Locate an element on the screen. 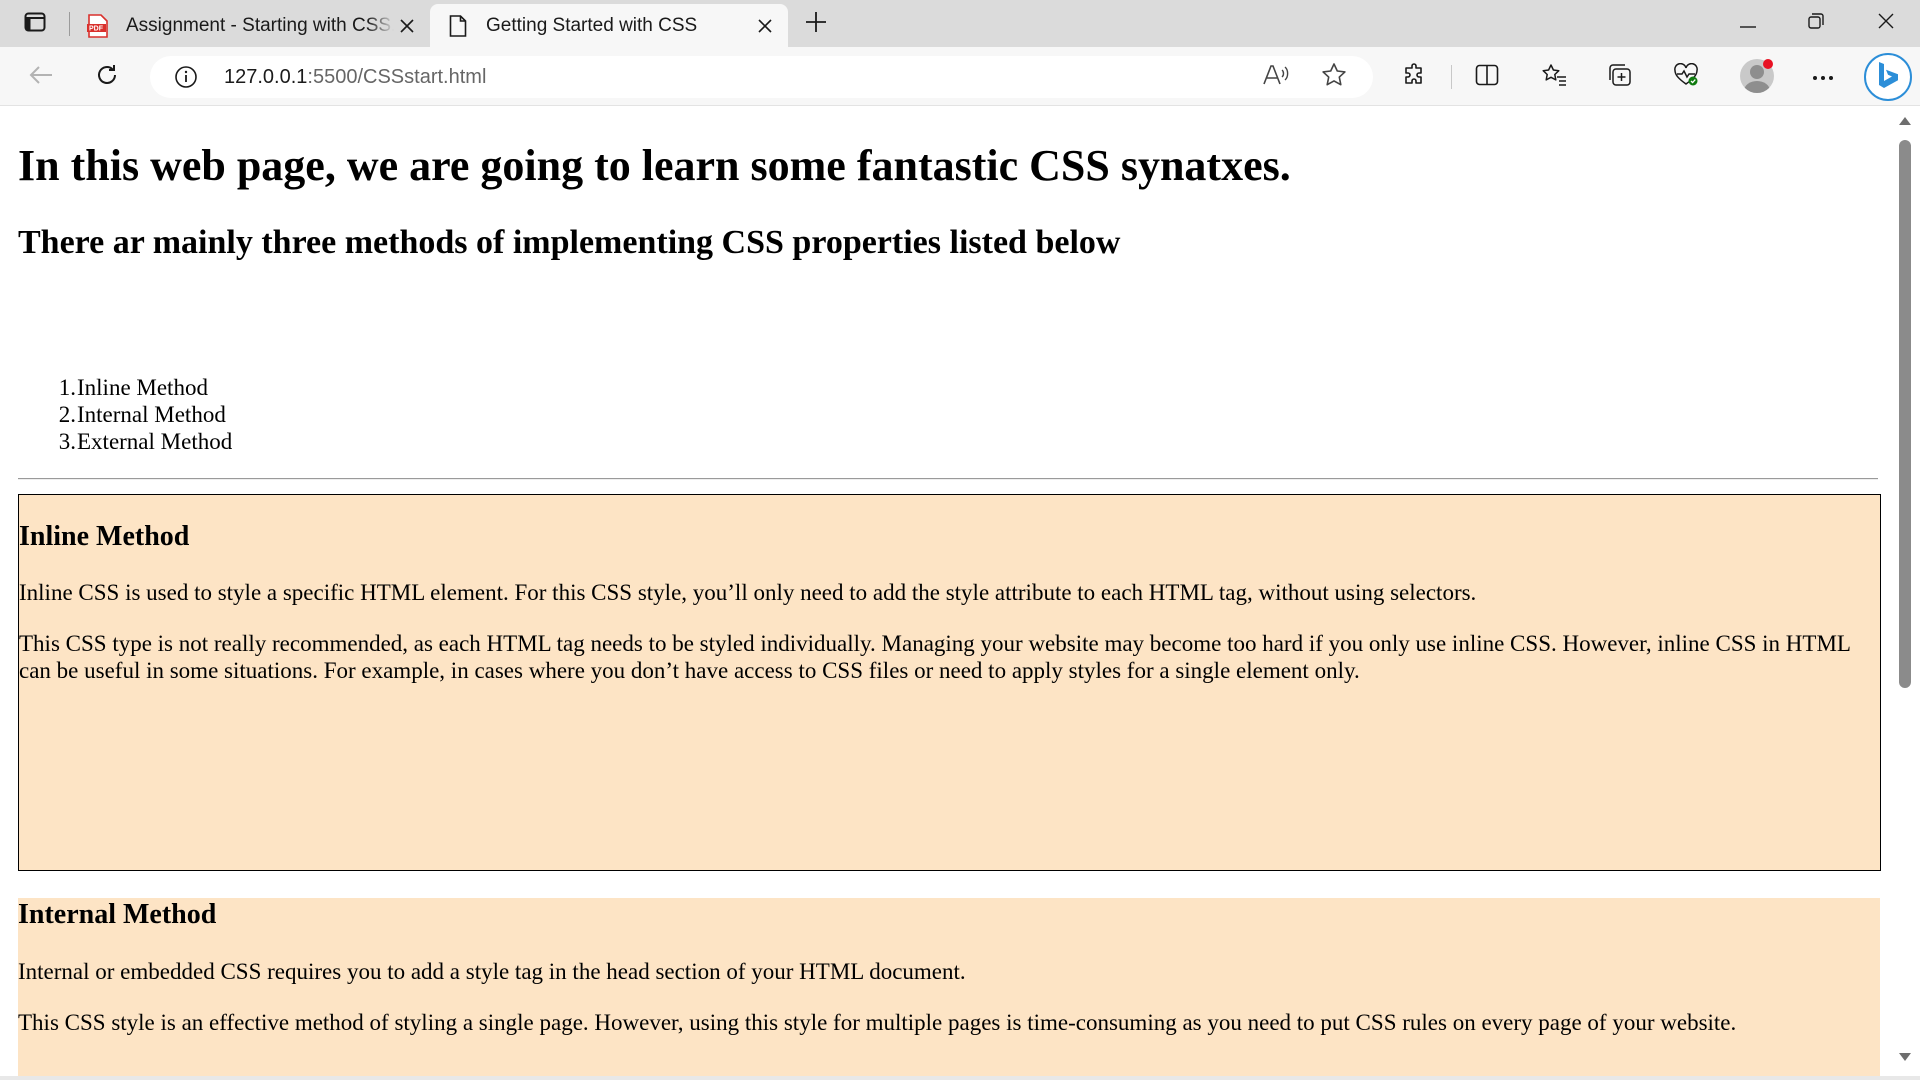 The height and width of the screenshot is (1080, 1920). list-item: 2. Internal Method is located at coordinates (125, 414).